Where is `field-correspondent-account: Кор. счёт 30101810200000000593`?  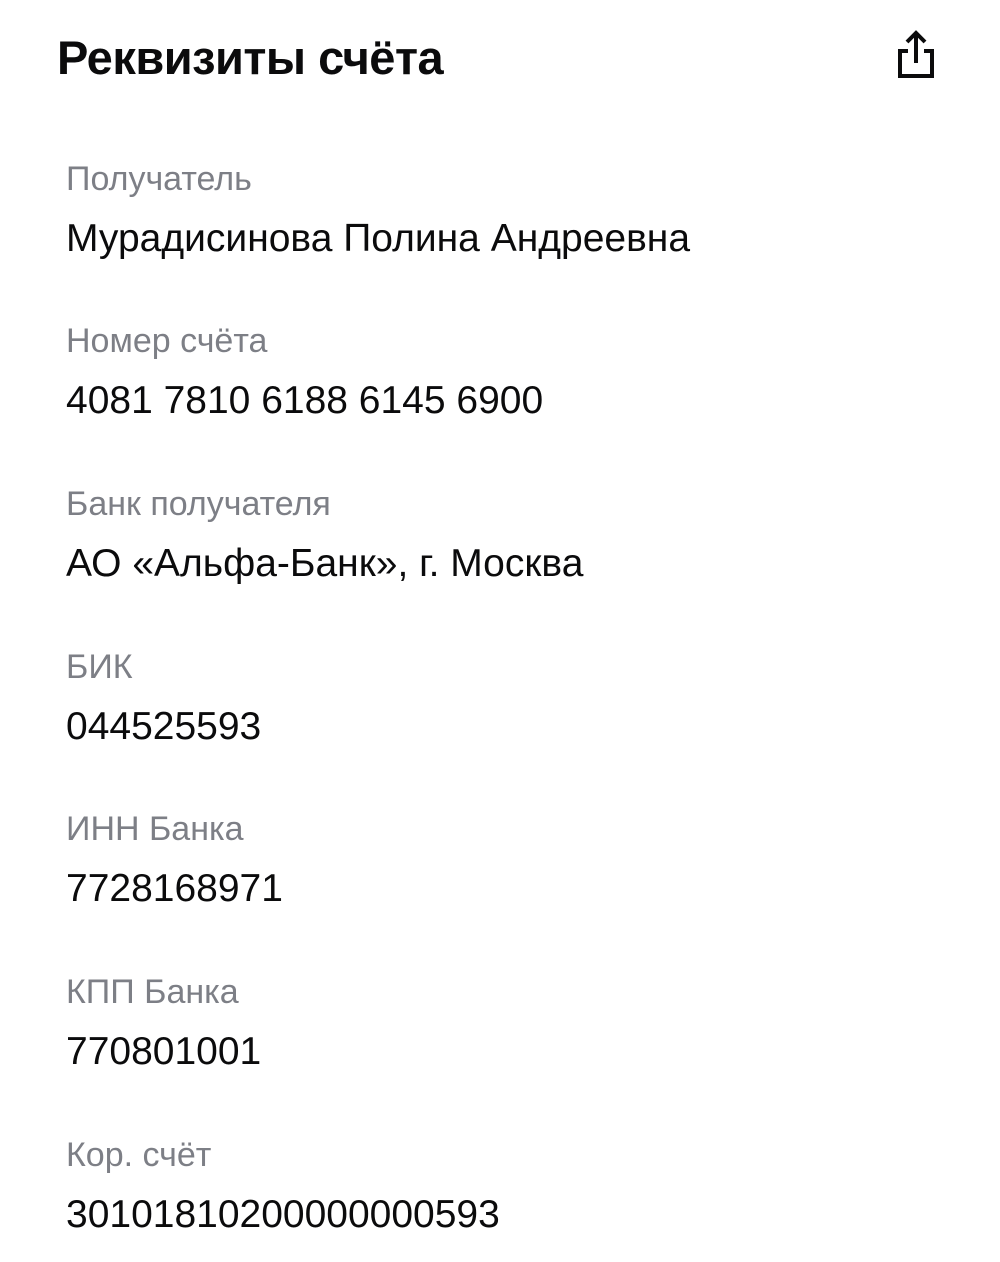
field-correspondent-account: Кор. счёт 30101810200000000593 is located at coordinates (516, 1187).